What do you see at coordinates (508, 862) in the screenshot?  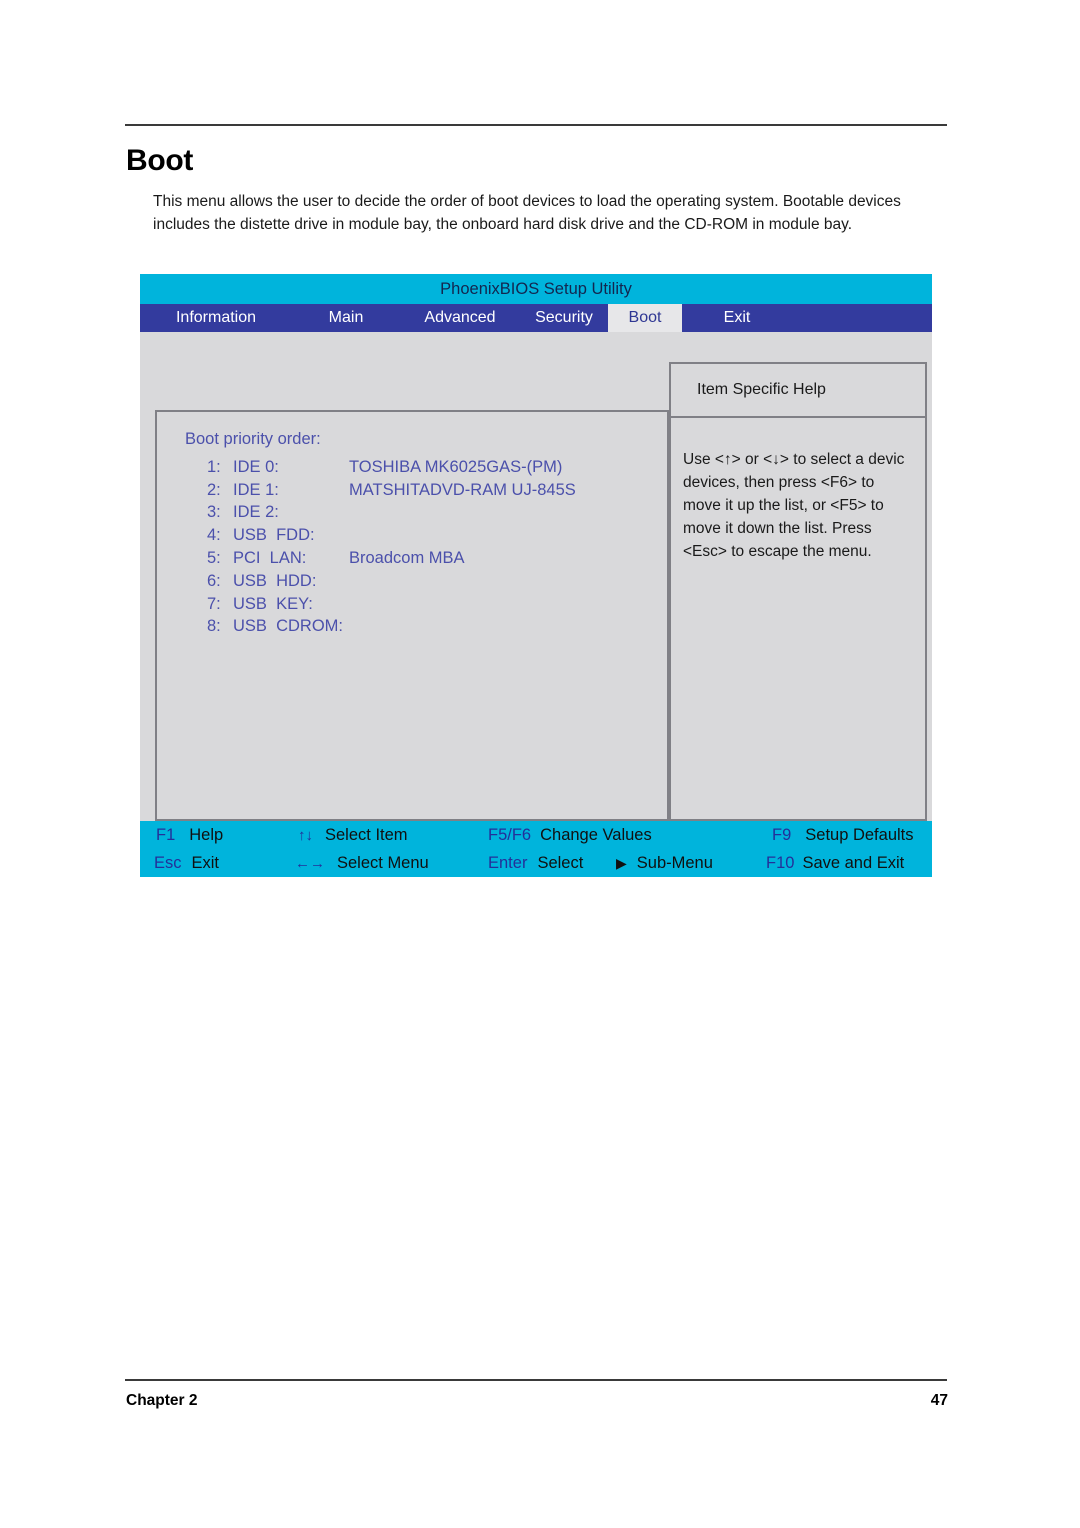 I see `key-name: Enter` at bounding box center [508, 862].